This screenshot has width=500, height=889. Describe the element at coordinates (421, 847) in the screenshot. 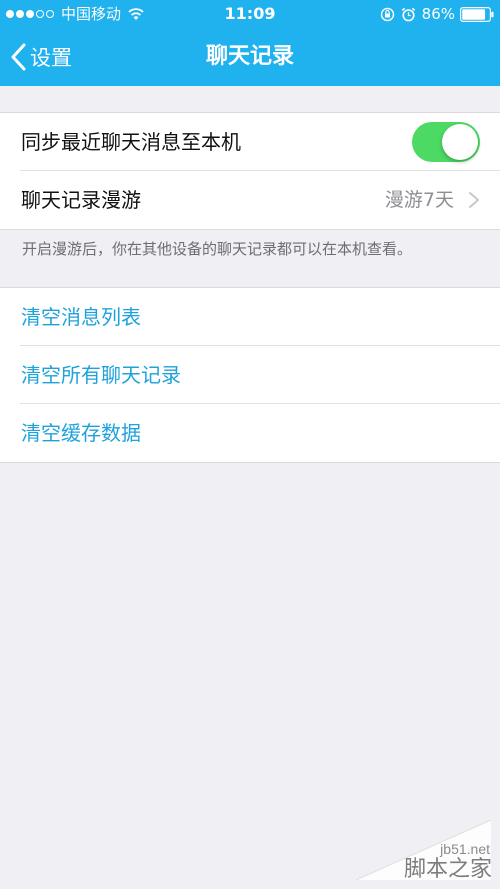

I see `watermark: jb51.net 脚本之家` at that location.